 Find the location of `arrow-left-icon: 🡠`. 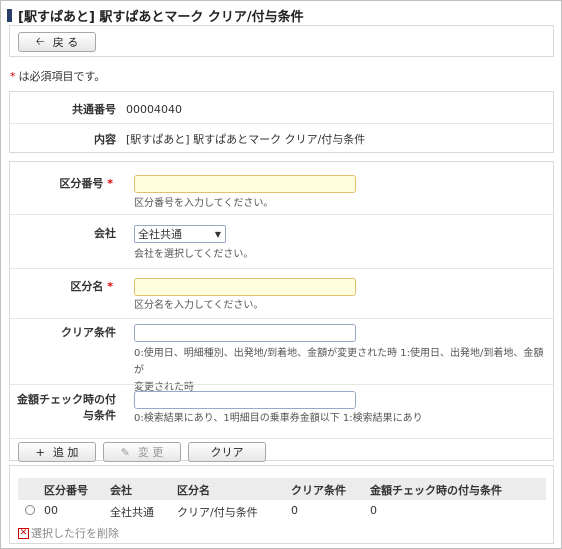

arrow-left-icon: 🡠 is located at coordinates (40, 41).